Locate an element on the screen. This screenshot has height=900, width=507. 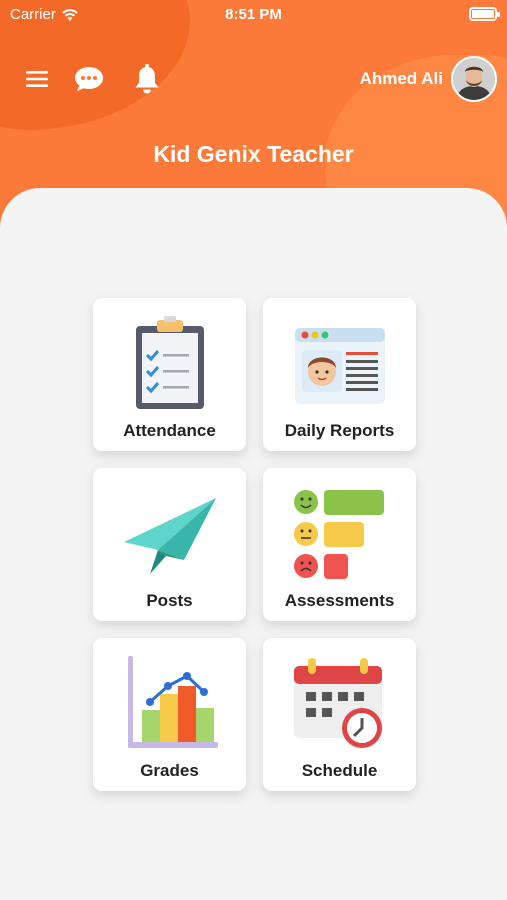
menu-icon is located at coordinates (37, 79).